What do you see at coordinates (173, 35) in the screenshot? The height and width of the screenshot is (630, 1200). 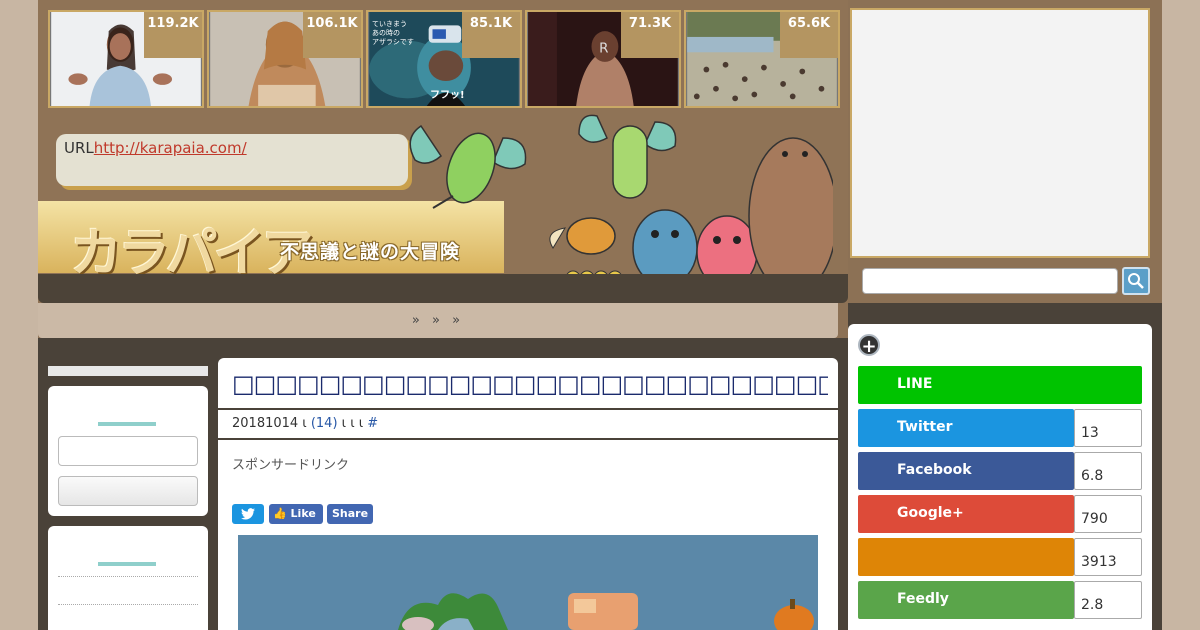 I see `view-count: 119.2K` at bounding box center [173, 35].